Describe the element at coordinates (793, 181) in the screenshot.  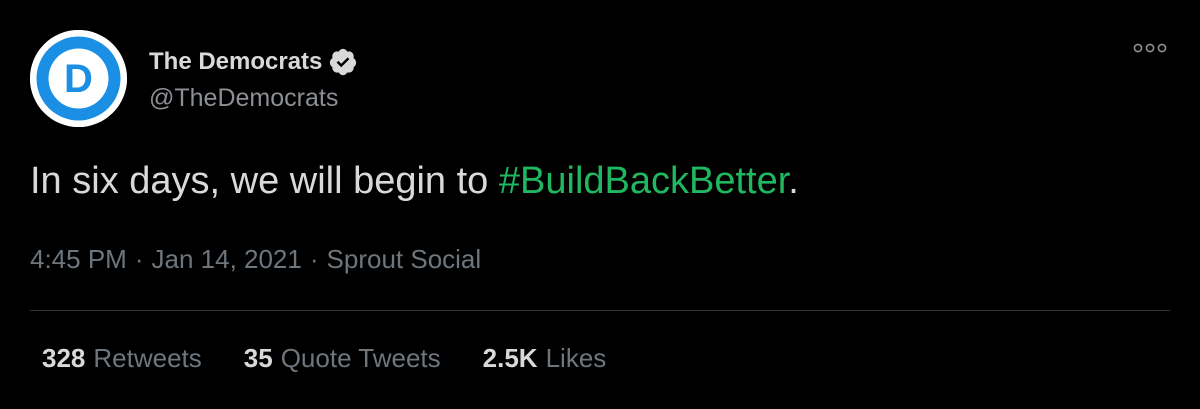
I see `tweet-text-after: .` at that location.